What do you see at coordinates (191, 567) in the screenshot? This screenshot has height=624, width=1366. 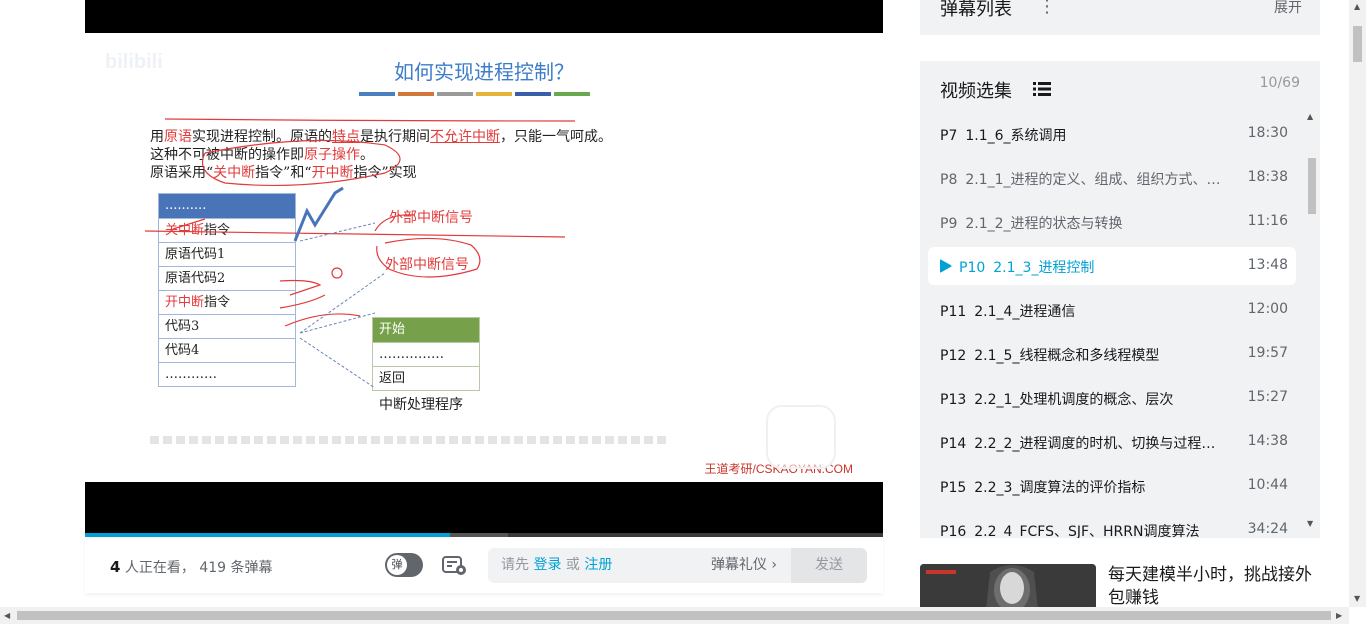 I see `viewer-status: 4 人正在看， 419 条弹幕` at bounding box center [191, 567].